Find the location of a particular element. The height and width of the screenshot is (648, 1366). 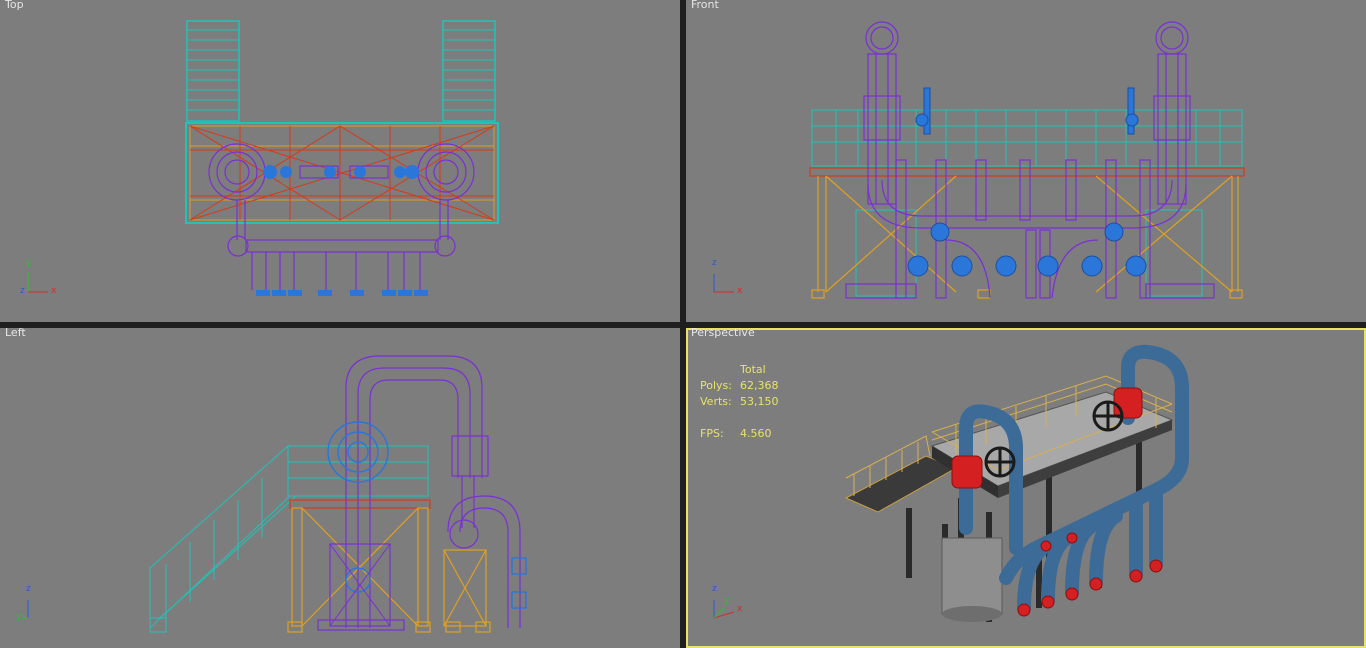

axis-tripod-front: z x is located at coordinates (725, 278).